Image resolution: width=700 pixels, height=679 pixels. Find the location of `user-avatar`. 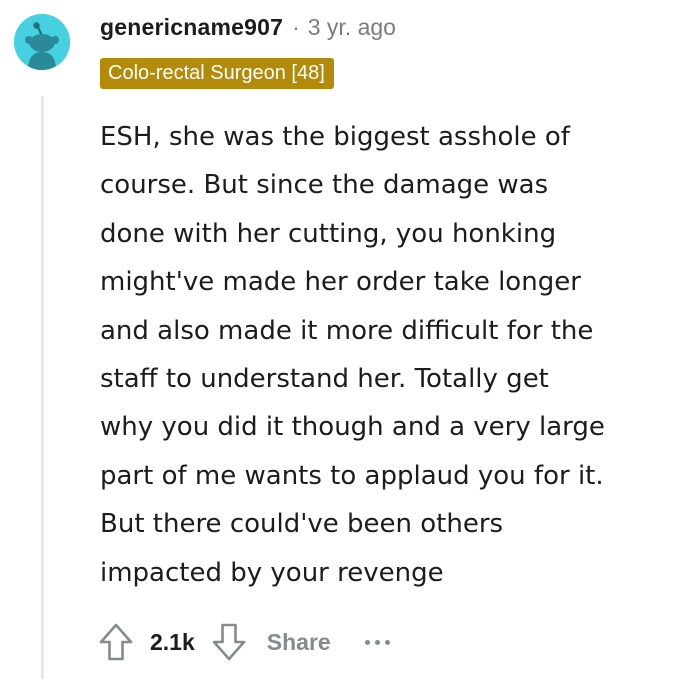

user-avatar is located at coordinates (42, 42).